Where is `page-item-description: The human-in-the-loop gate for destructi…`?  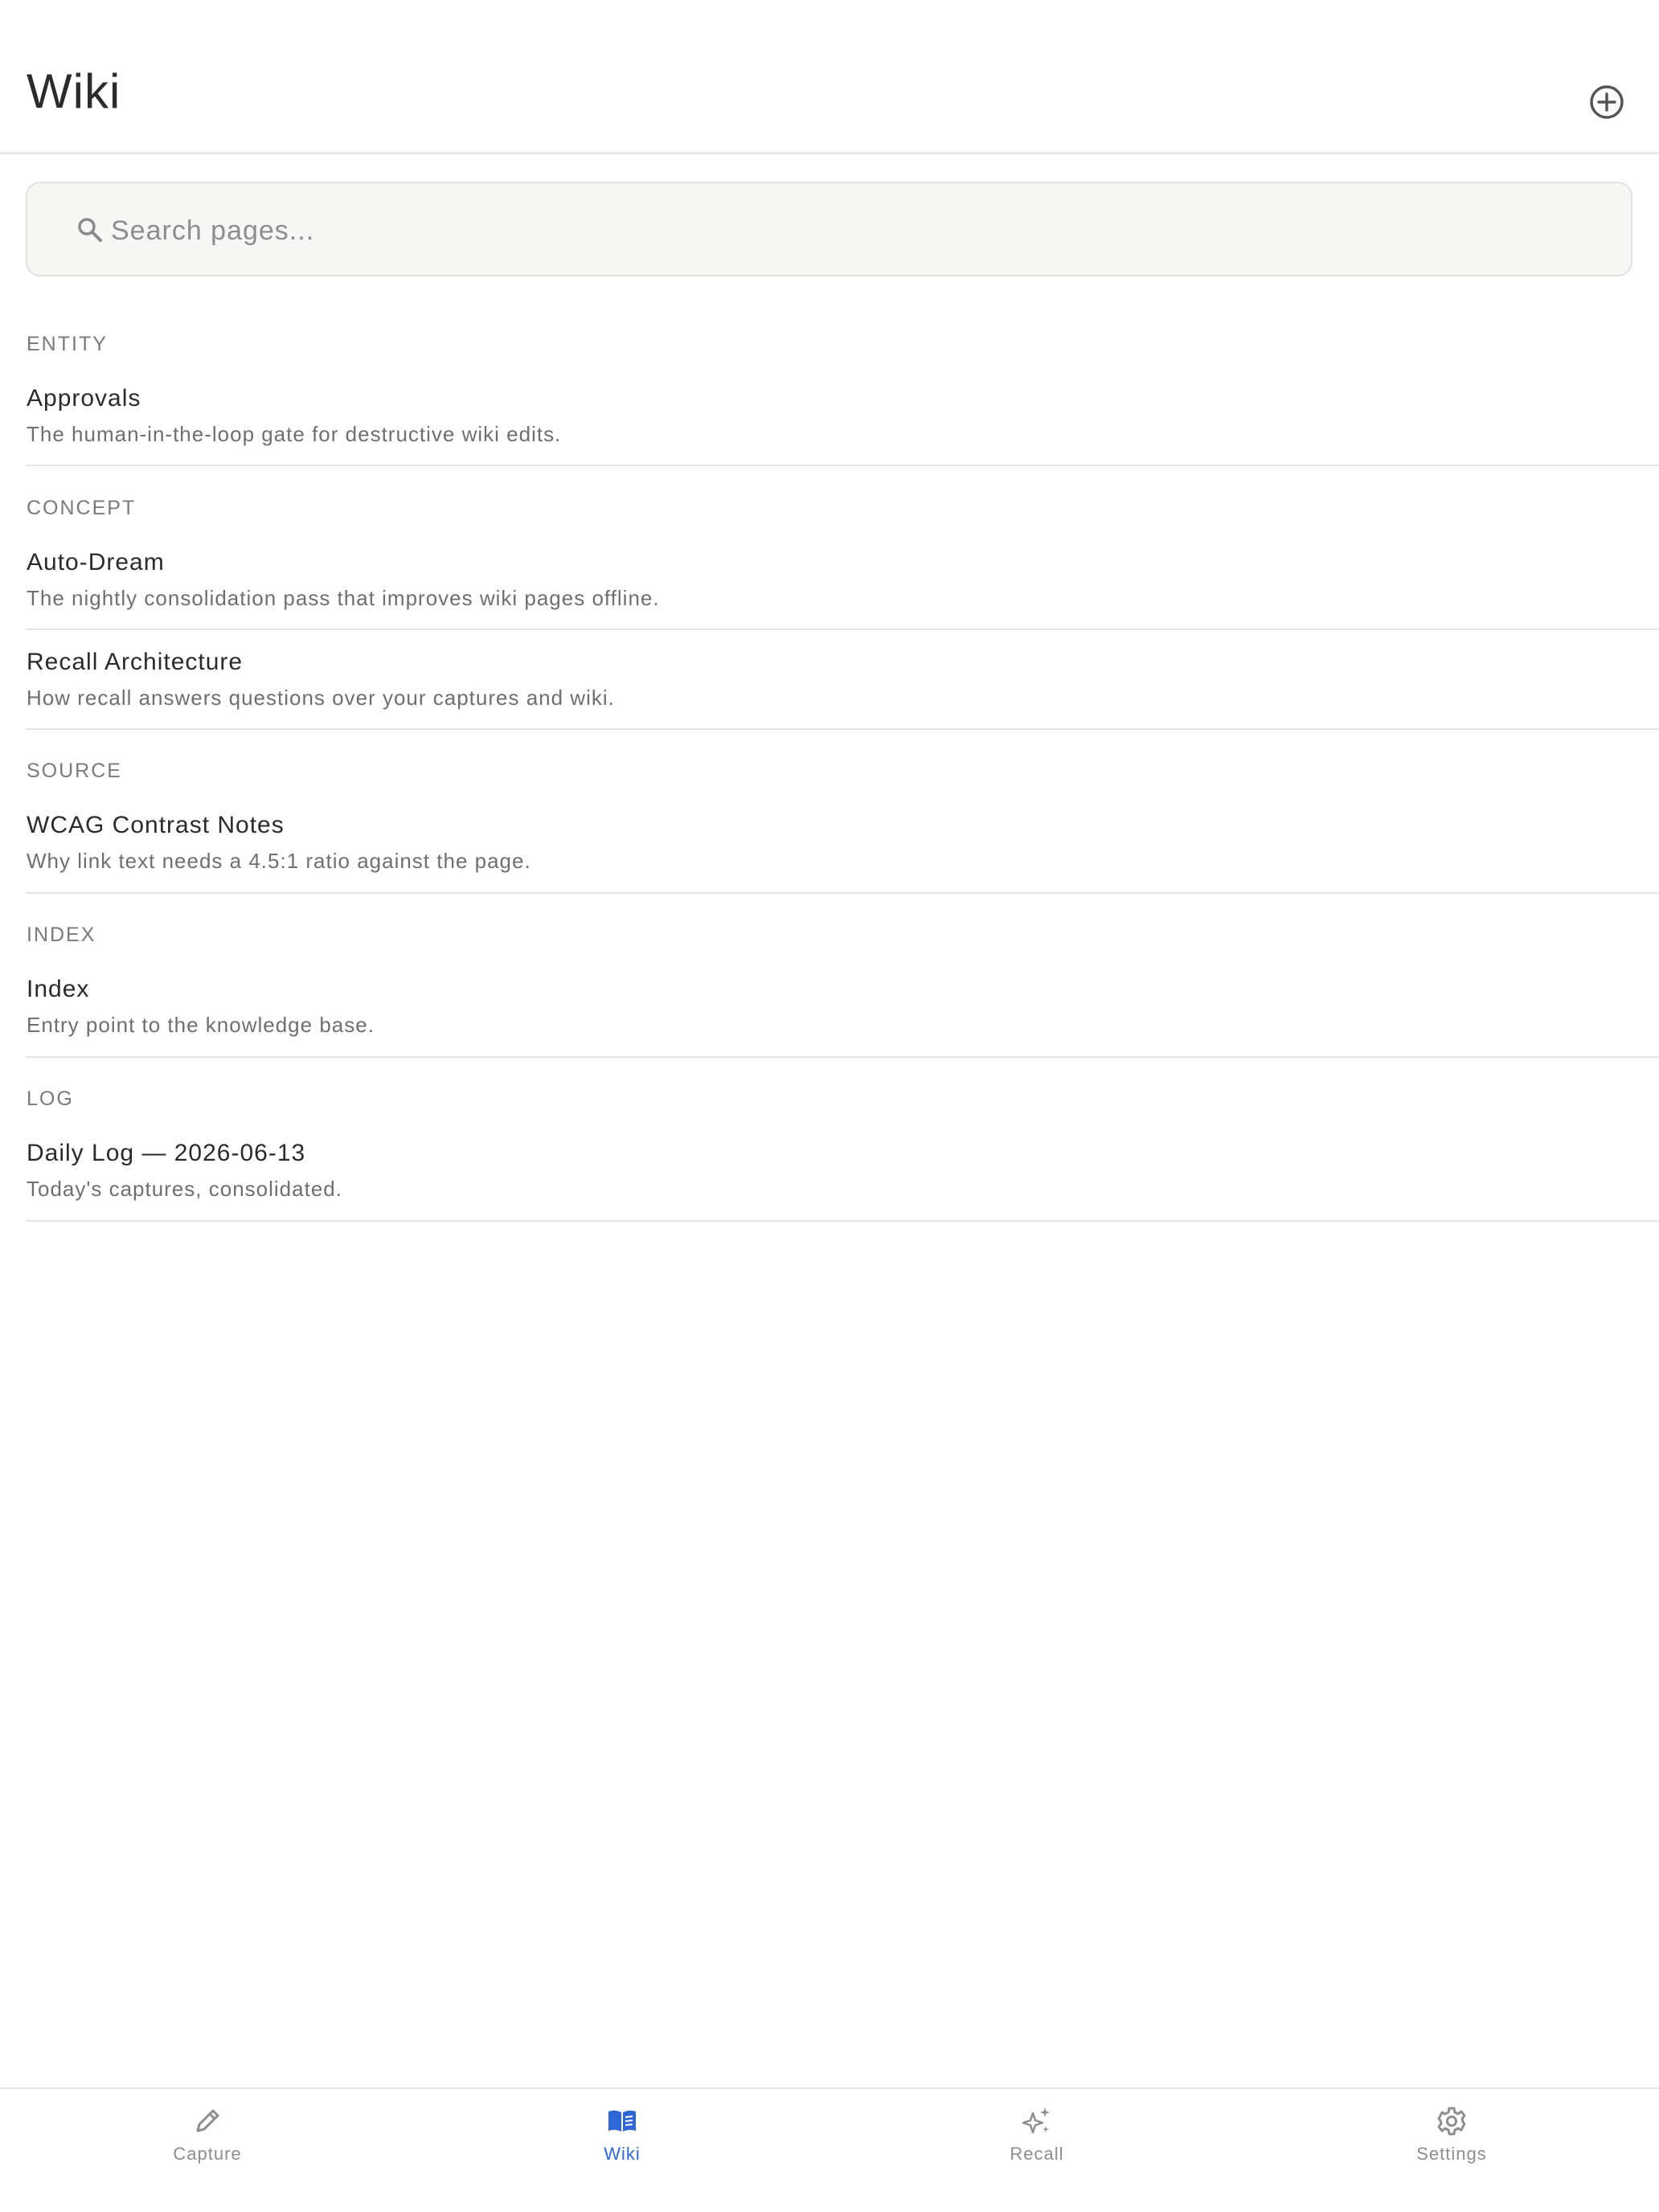
page-item-description: The human-in-the-loop gate for destructi… is located at coordinates (294, 434).